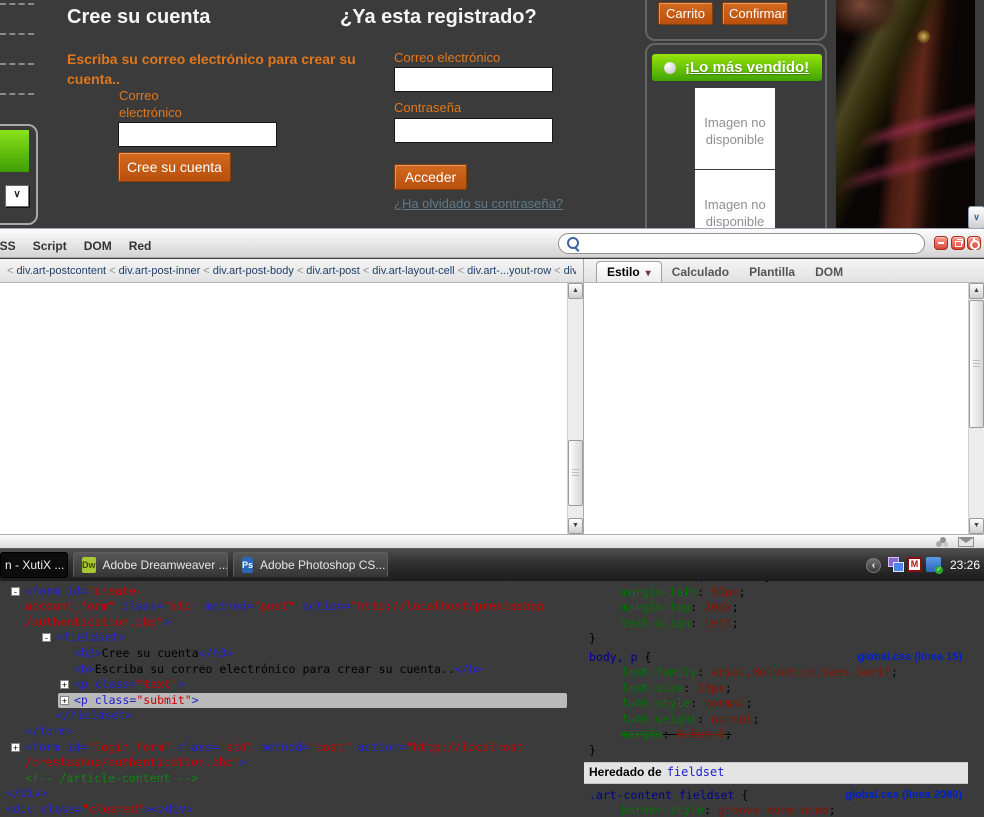 This screenshot has height=817, width=984. What do you see at coordinates (333, 271) in the screenshot?
I see `breadcrumb-item: div.art-post` at bounding box center [333, 271].